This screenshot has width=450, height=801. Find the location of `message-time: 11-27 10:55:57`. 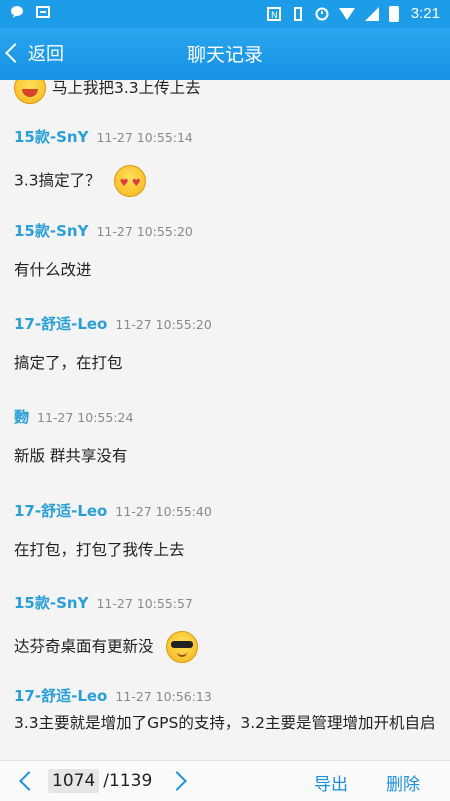

message-time: 11-27 10:55:57 is located at coordinates (144, 603).